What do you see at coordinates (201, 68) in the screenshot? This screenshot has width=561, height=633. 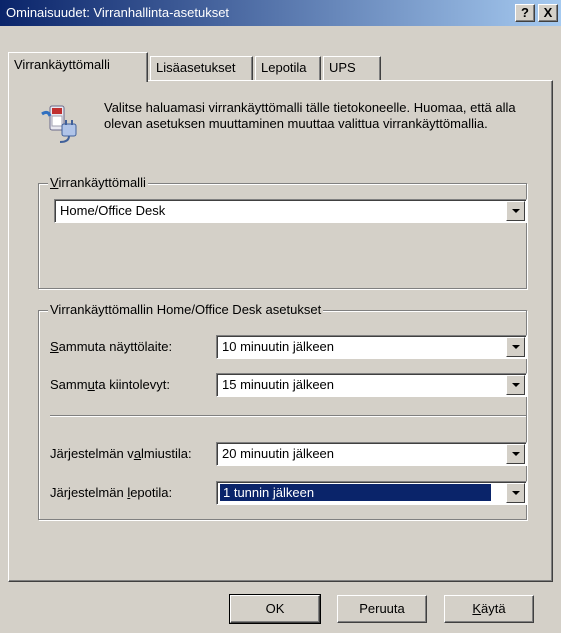 I see `tab-advanced: Lisäasetukset` at bounding box center [201, 68].